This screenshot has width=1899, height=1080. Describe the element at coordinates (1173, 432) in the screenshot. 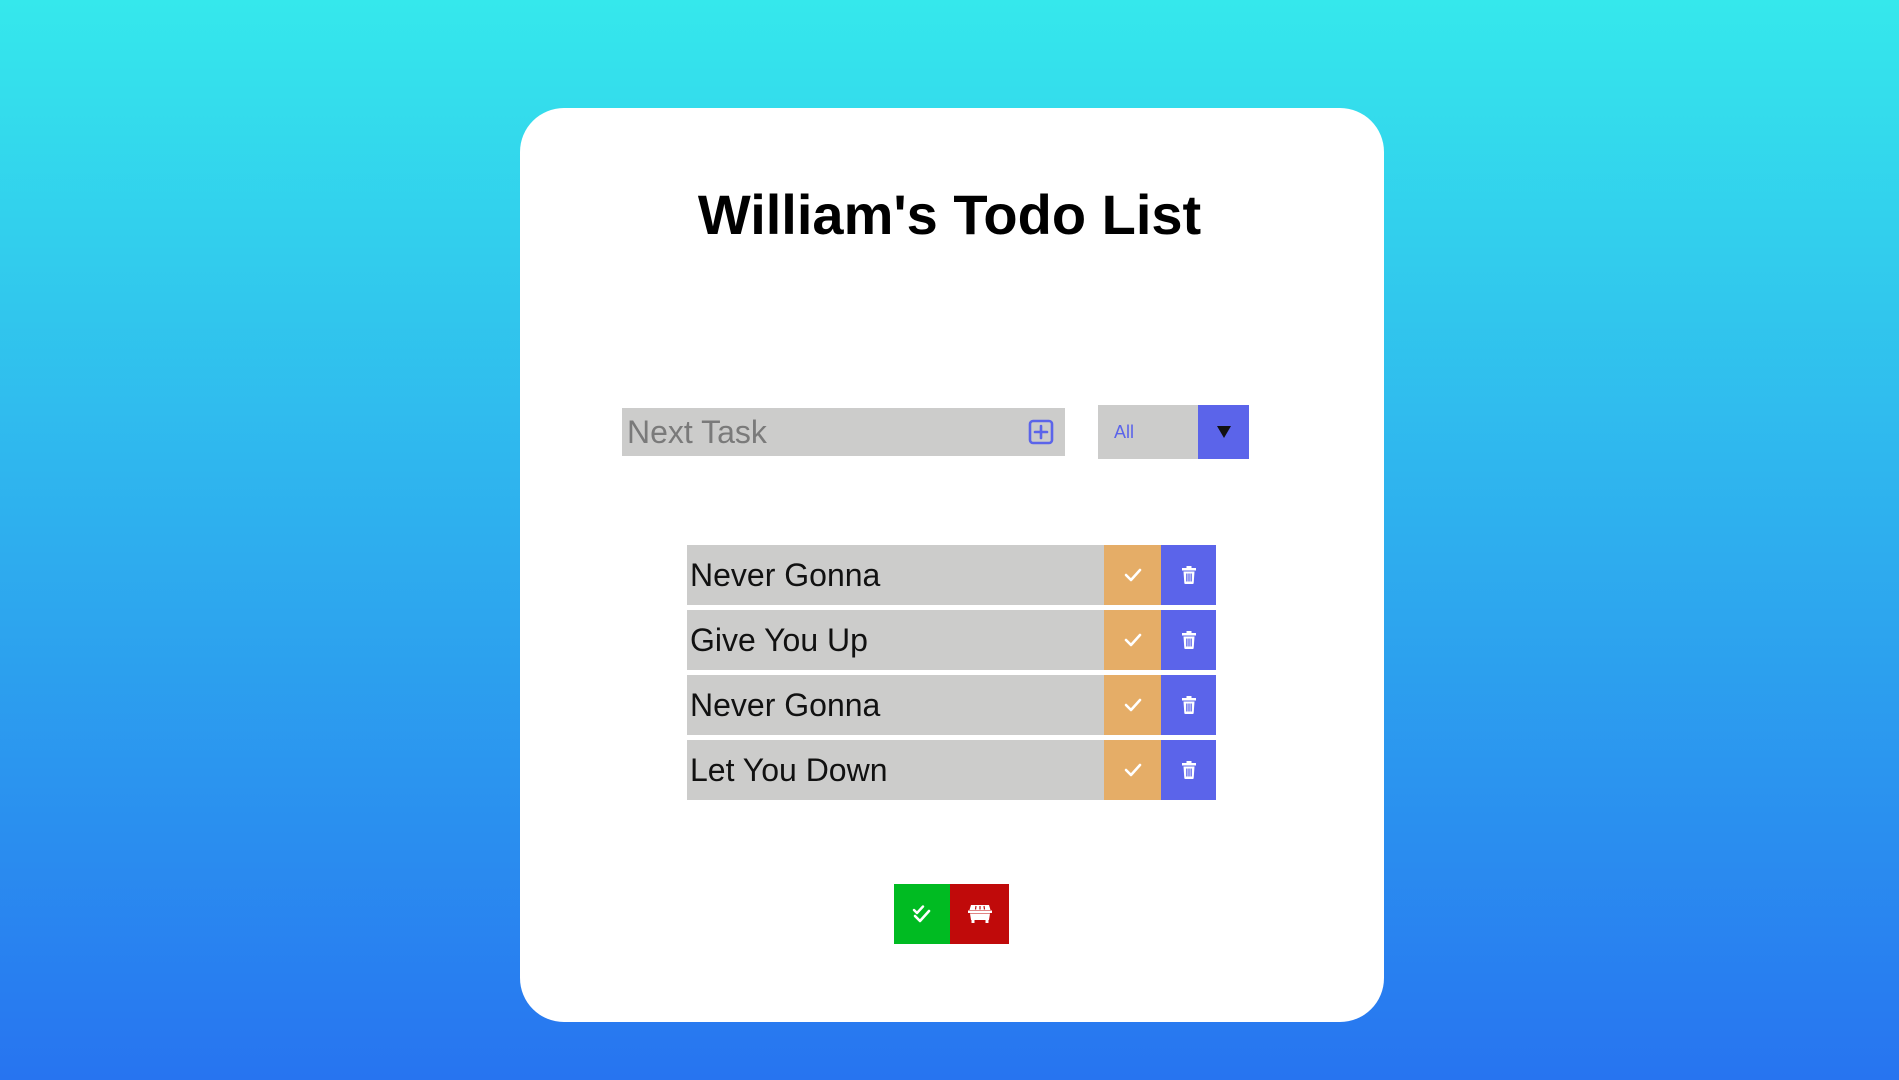

I see `filter-select: All` at that location.